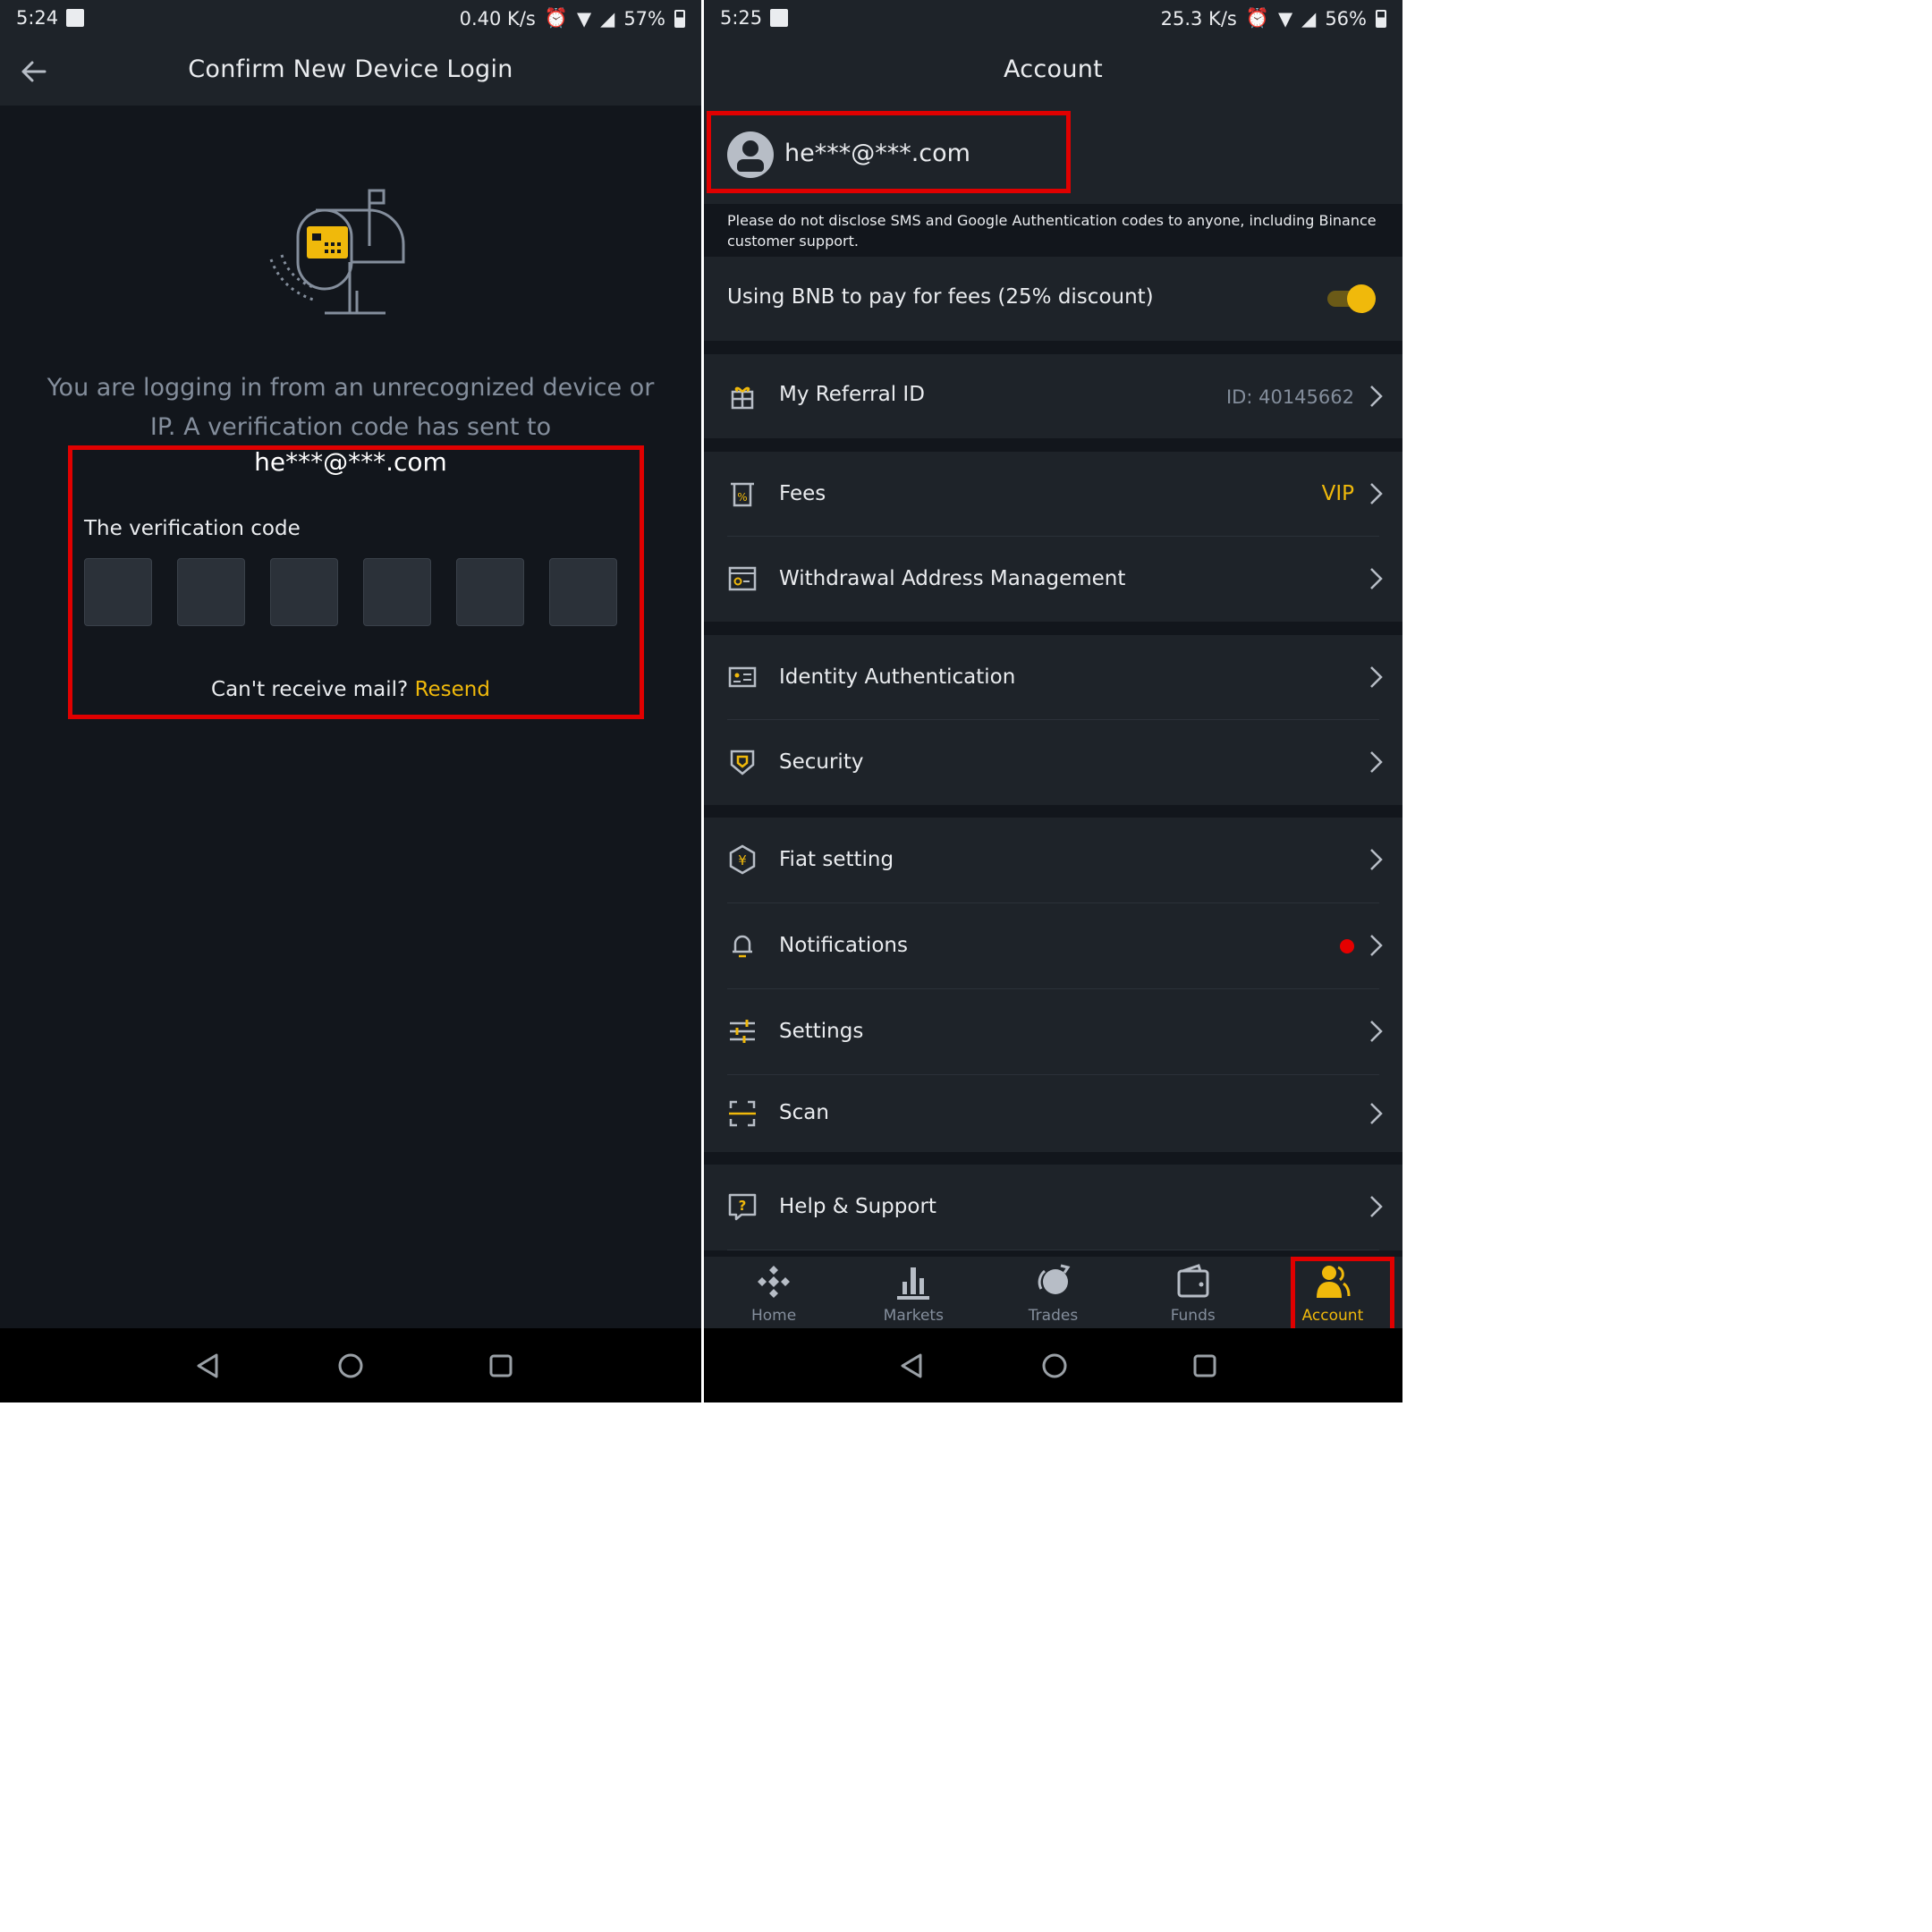  I want to click on menu-item-fees: % Fees VIP, so click(1053, 494).